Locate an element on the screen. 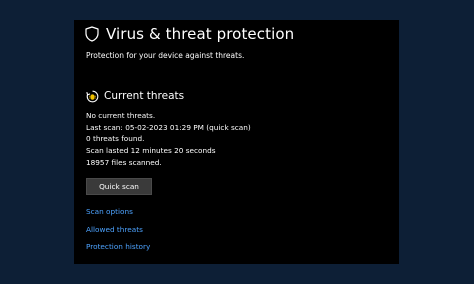 This screenshot has width=474, height=284. header: Virus & threat protection is located at coordinates (189, 34).